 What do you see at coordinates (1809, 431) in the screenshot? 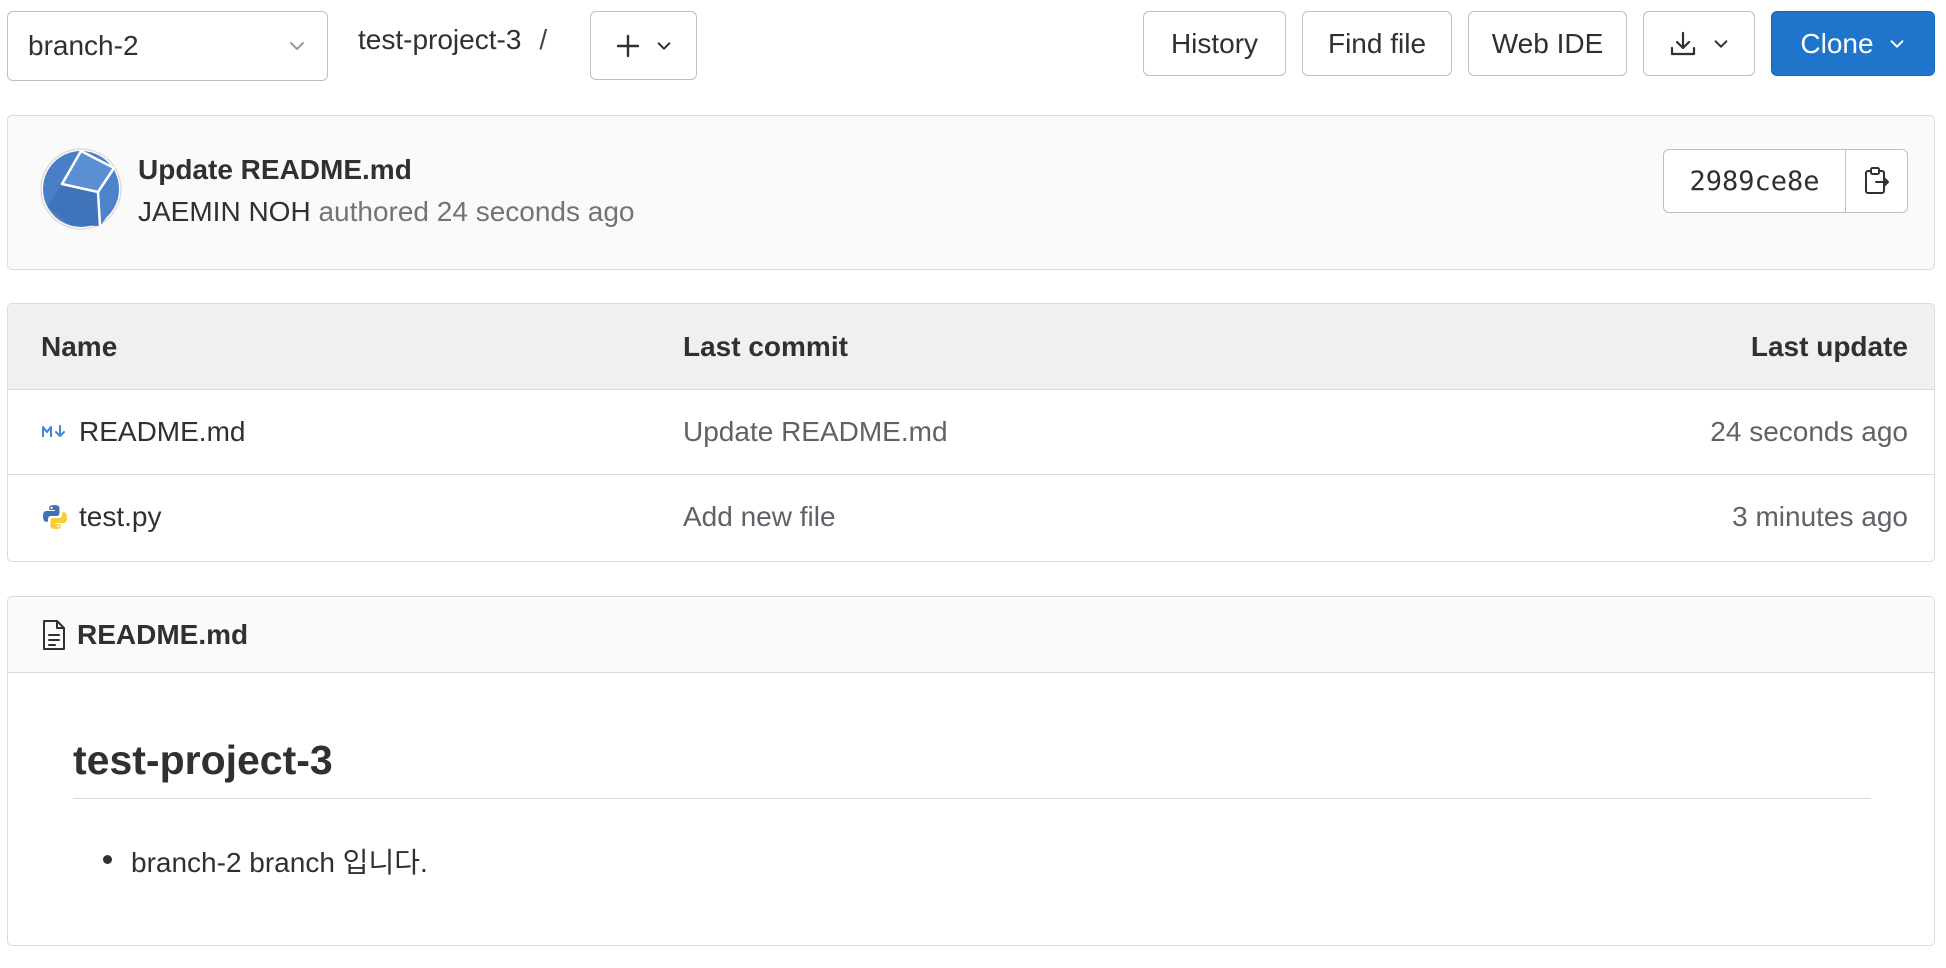
I see `file-last-update: 24 seconds ago` at bounding box center [1809, 431].